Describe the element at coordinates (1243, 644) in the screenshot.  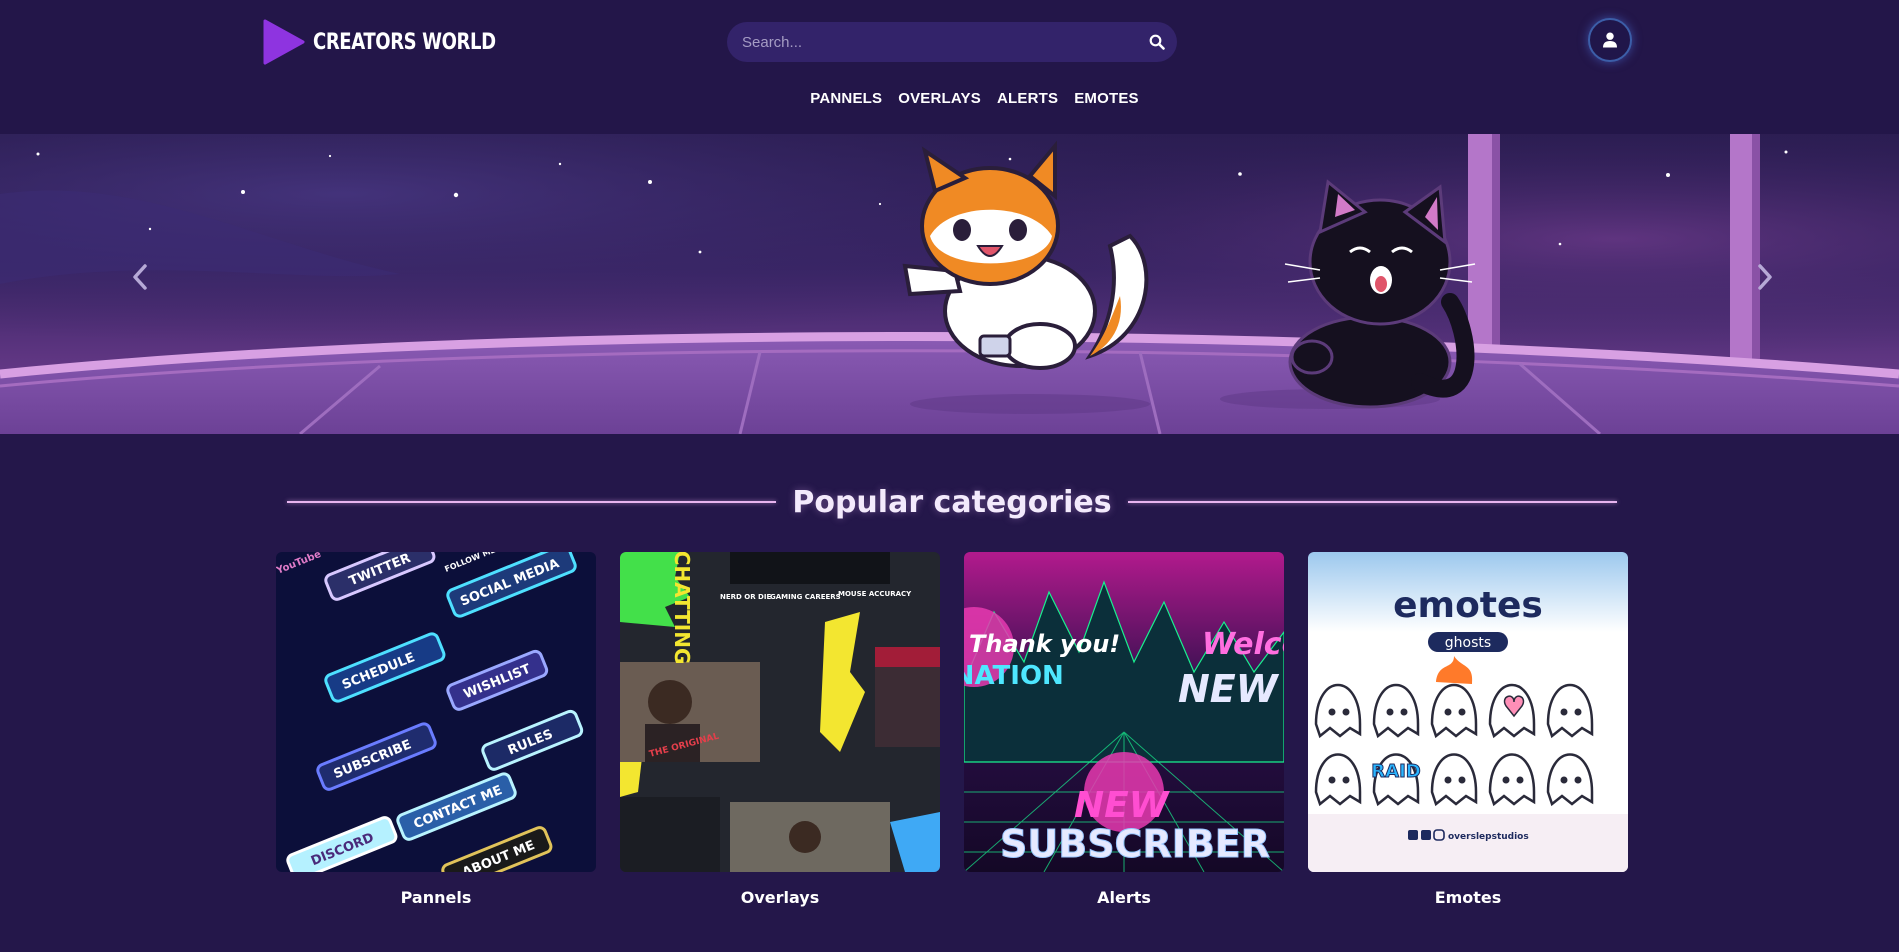
I see `alerts-img-text: Welcome` at that location.